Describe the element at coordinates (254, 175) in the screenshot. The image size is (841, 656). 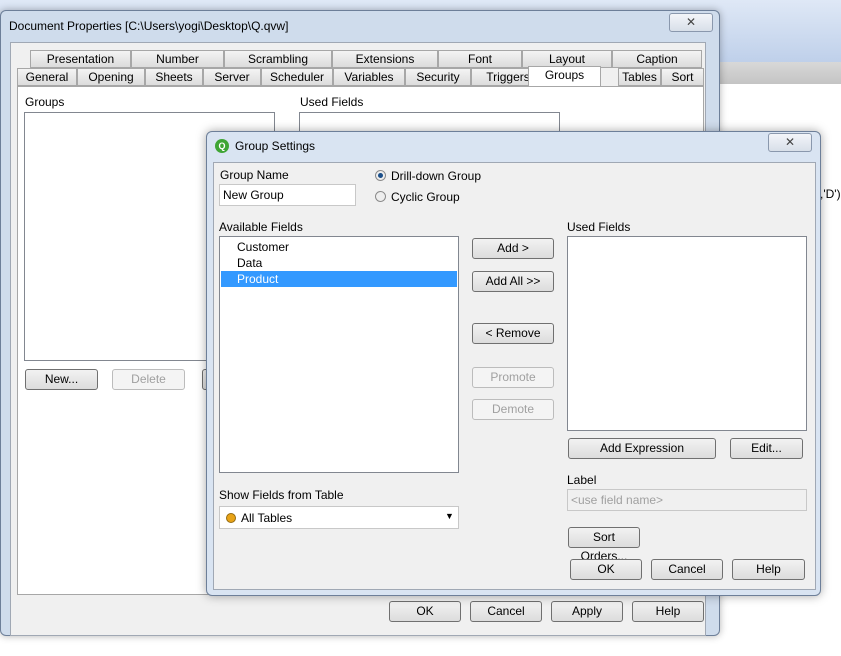
I see `group-name-label: Group Name` at that location.